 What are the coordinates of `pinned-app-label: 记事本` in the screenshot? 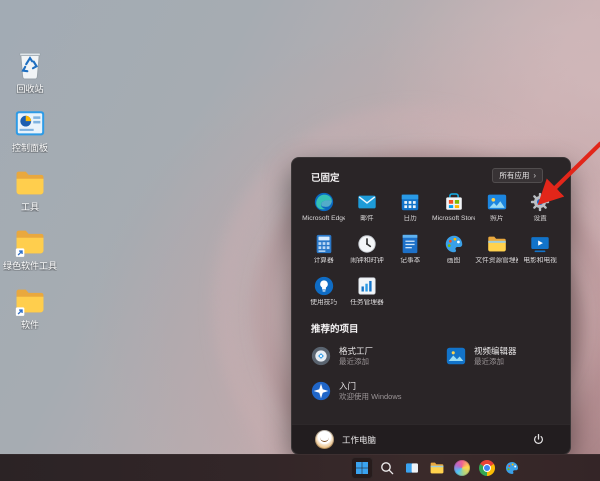 It's located at (410, 260).